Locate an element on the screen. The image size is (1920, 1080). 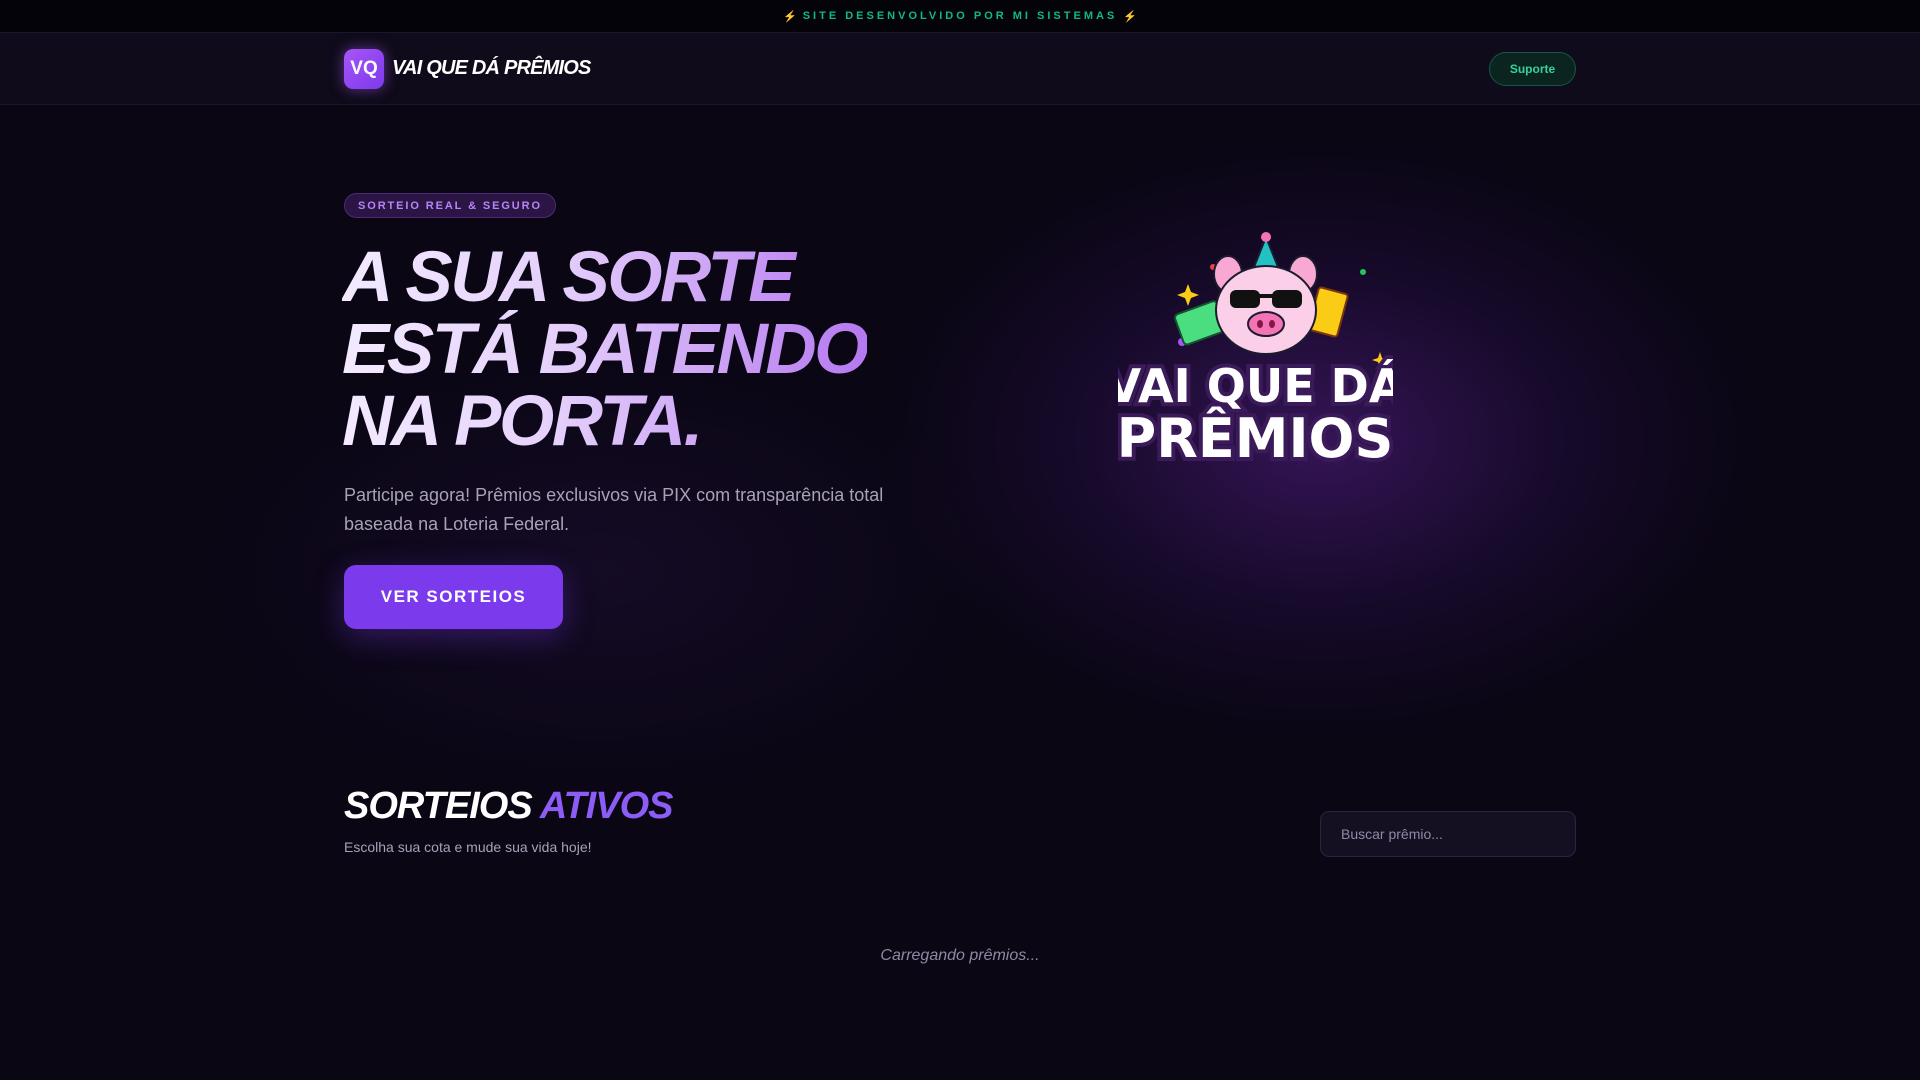
announcement-text: SITE DESENVOLVIDO POR MI SISTEMAS is located at coordinates (960, 16).